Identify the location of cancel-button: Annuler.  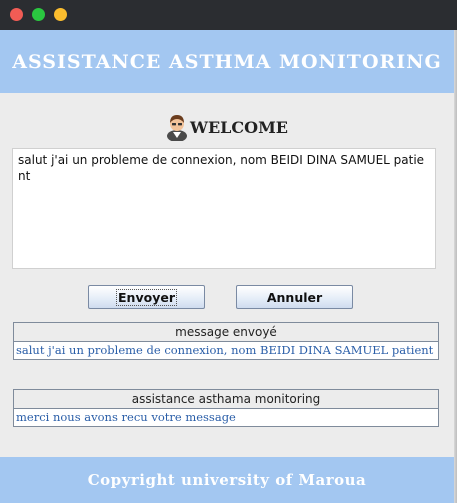
(294, 297).